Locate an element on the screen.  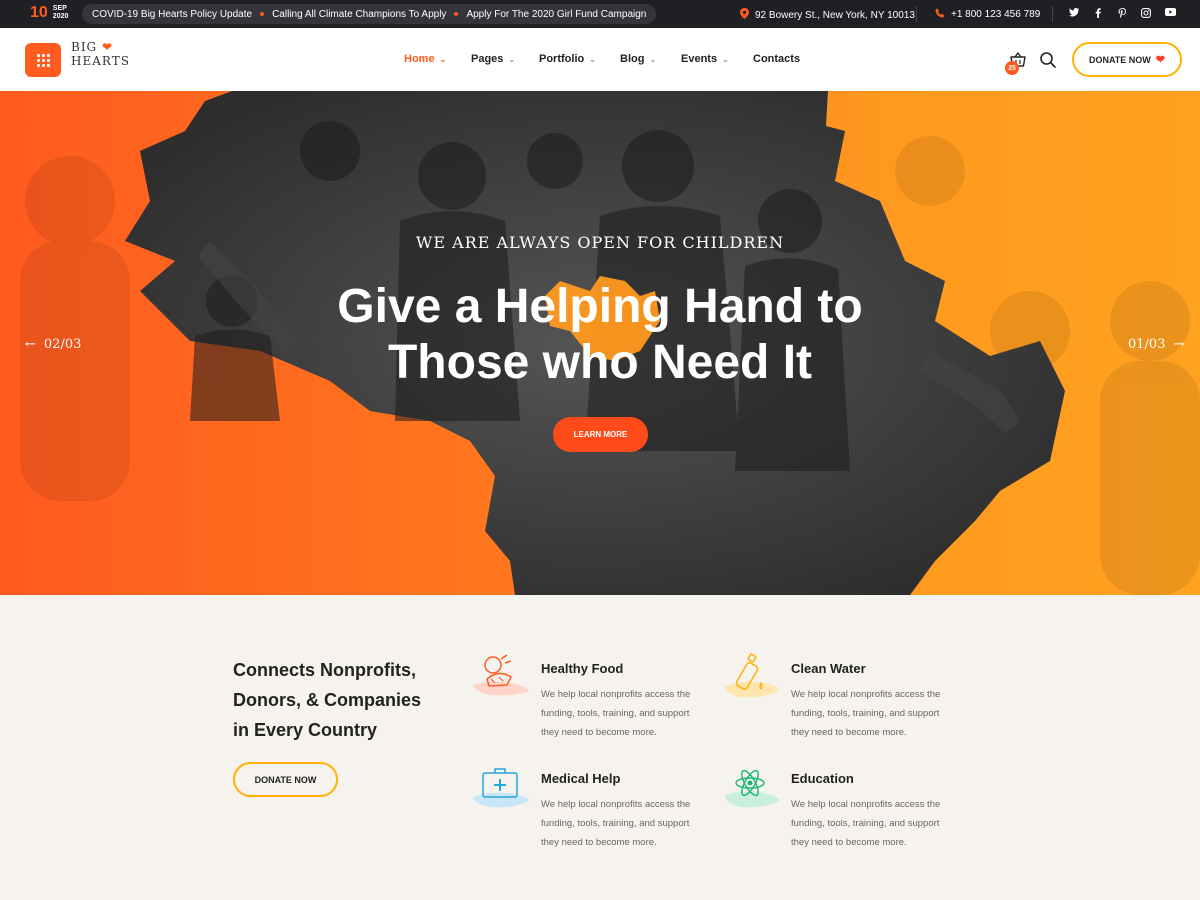
feature-title: Clean Water is located at coordinates (828, 668).